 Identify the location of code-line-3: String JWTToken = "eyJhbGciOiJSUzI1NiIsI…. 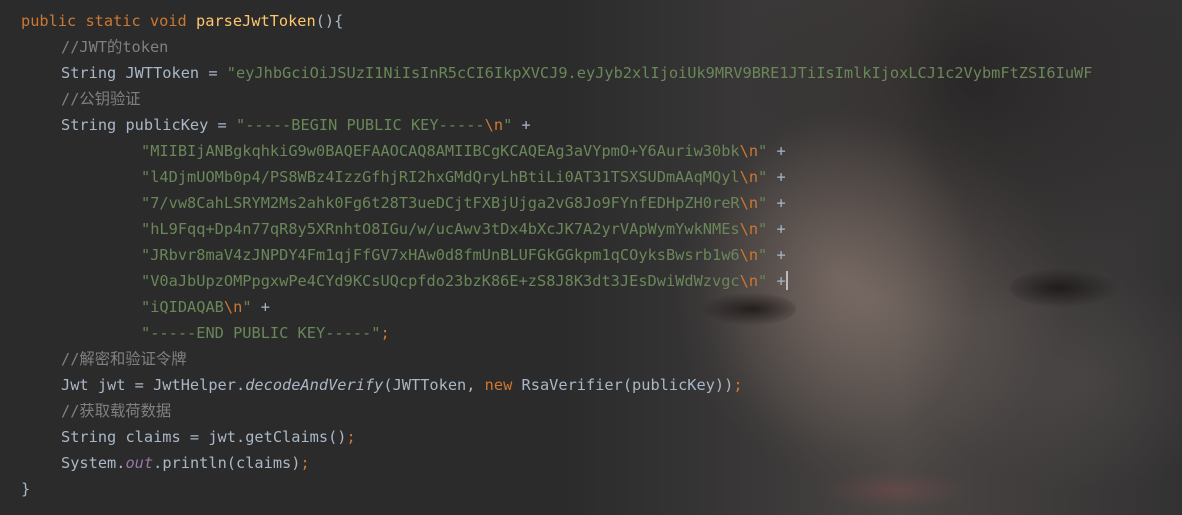
(556, 73).